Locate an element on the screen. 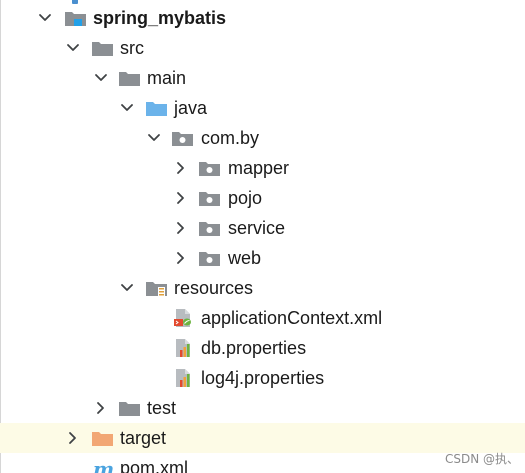 The width and height of the screenshot is (525, 473). tree-row-log4j-properties: log4j.properties is located at coordinates (262, 378).